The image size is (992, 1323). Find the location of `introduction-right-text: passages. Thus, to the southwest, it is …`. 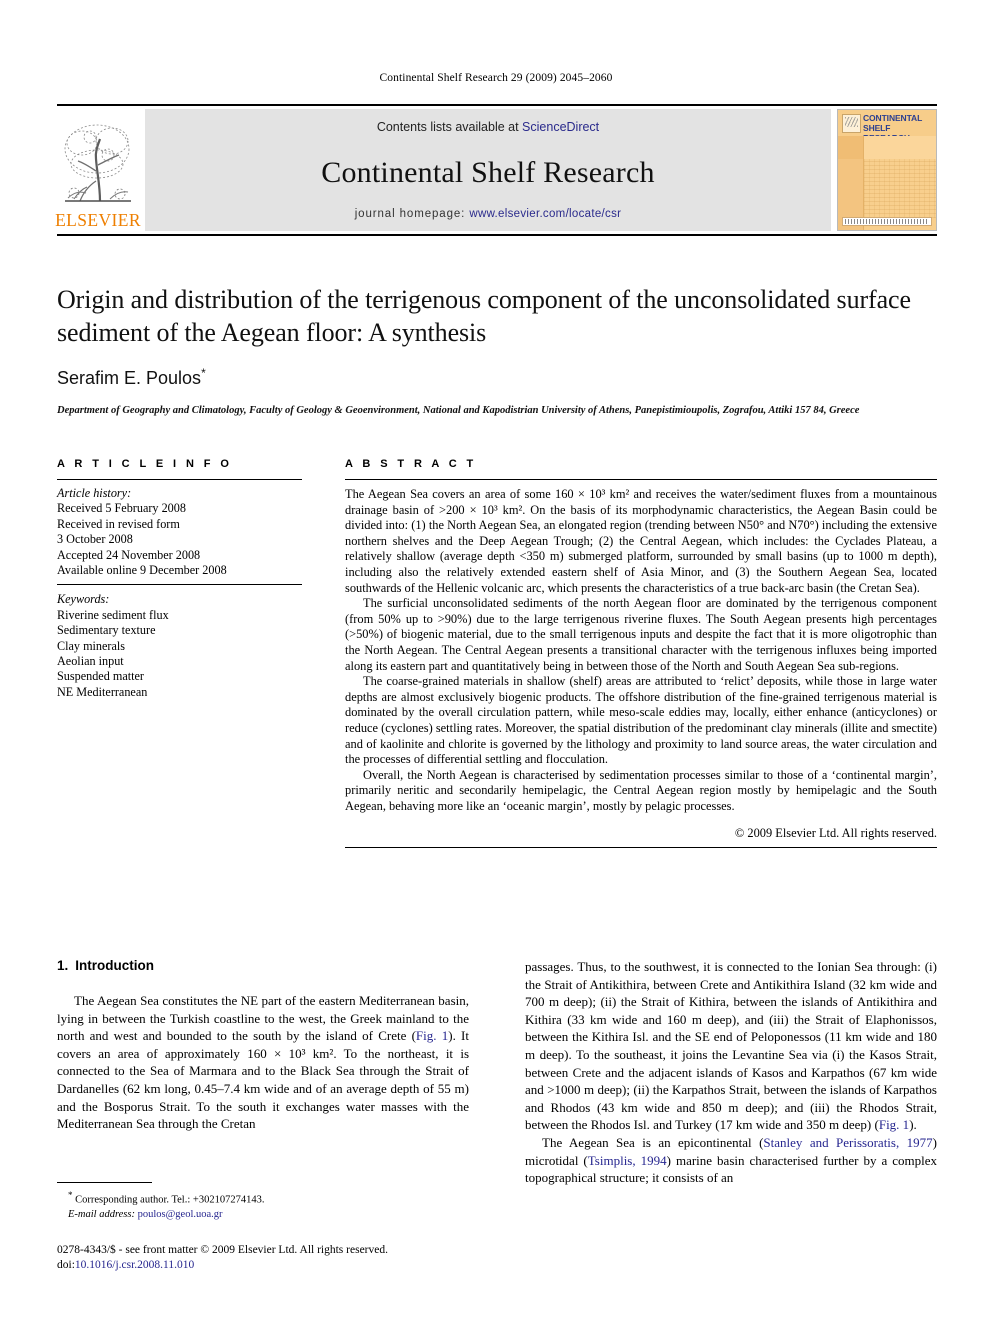

introduction-right-text: passages. Thus, to the southwest, it is … is located at coordinates (731, 1072).